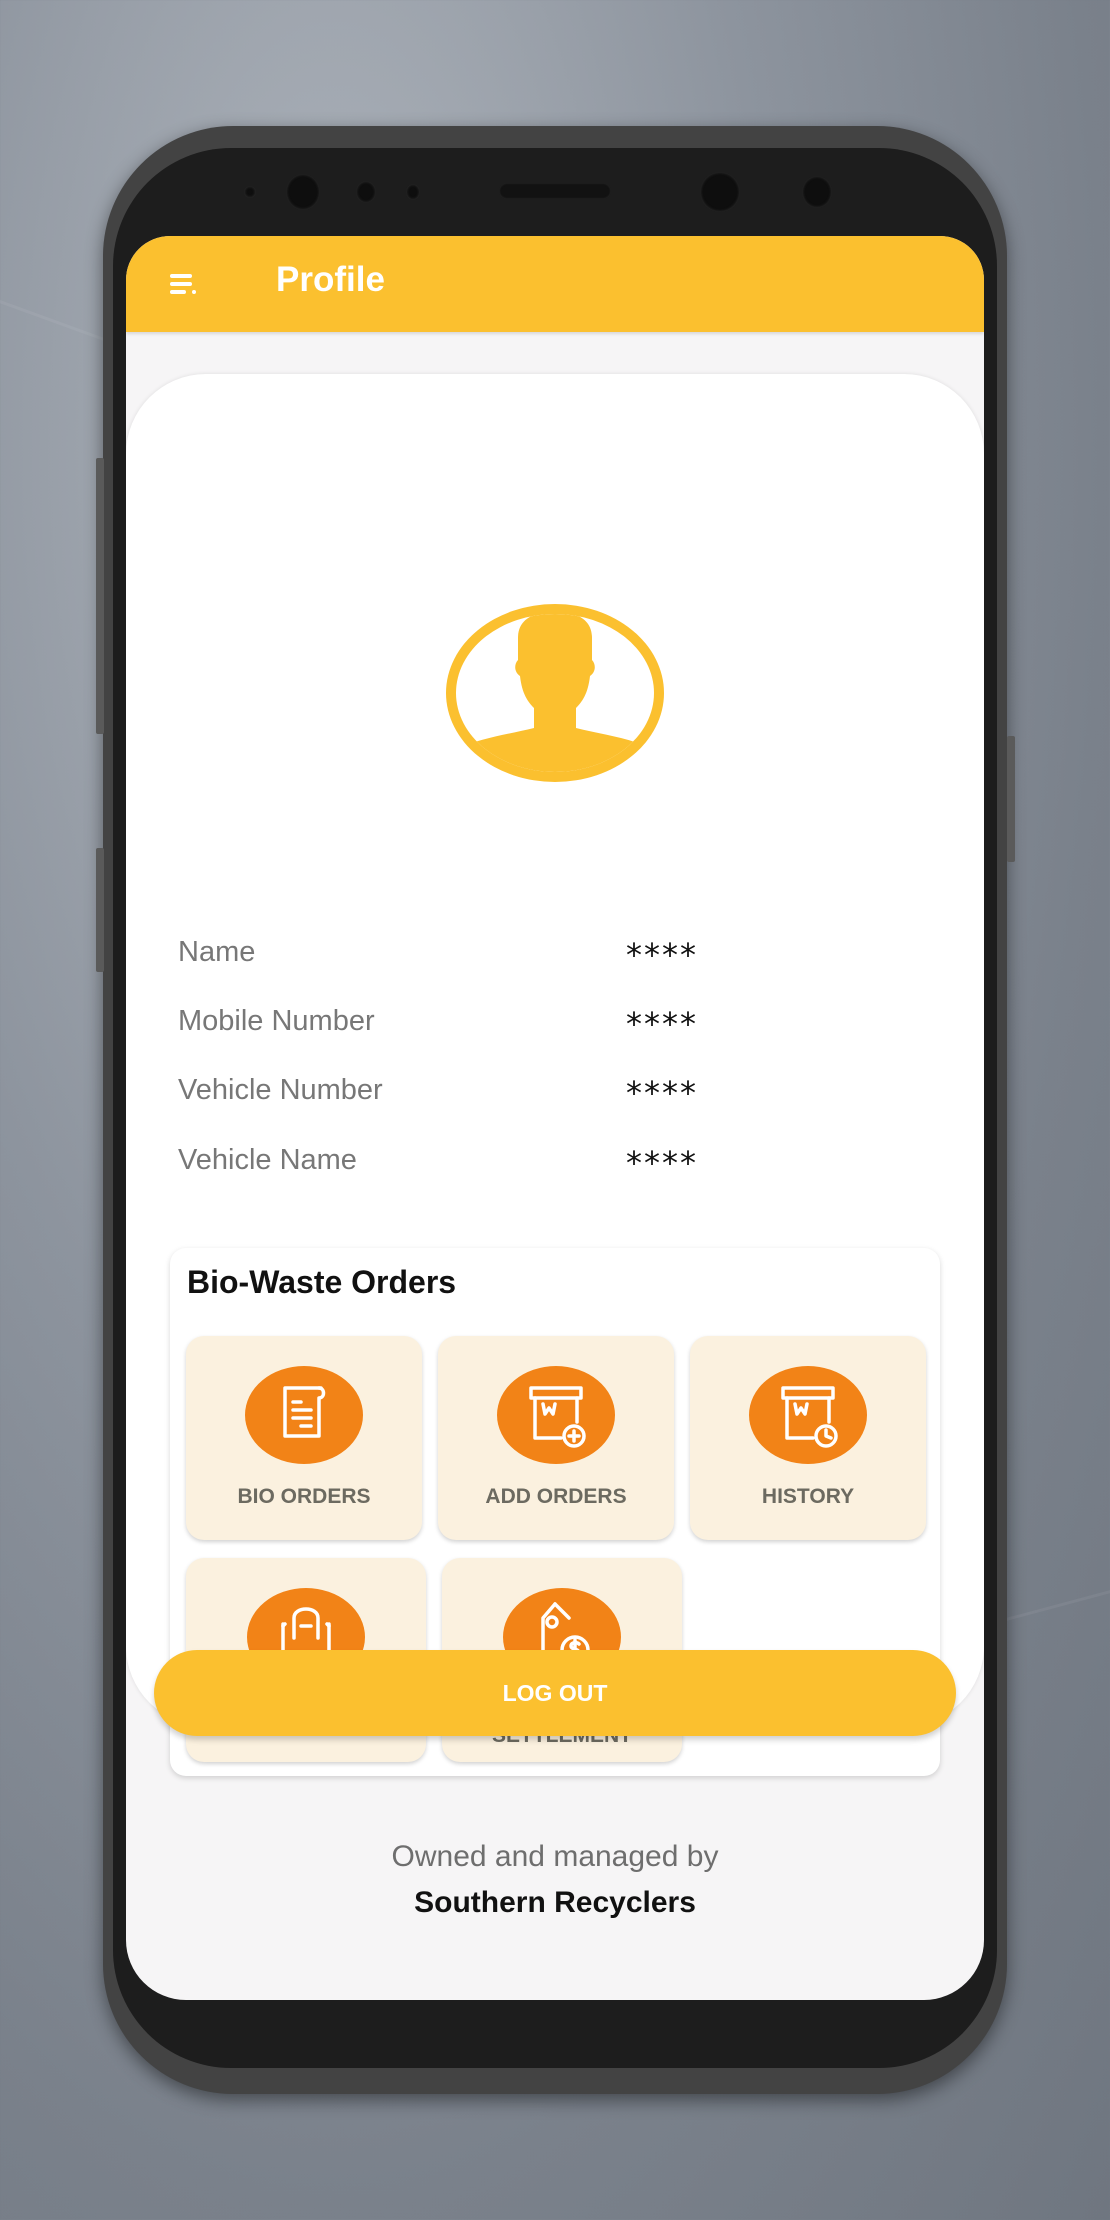 Image resolution: width=1110 pixels, height=2220 pixels. I want to click on tile-history: HISTORY, so click(808, 1438).